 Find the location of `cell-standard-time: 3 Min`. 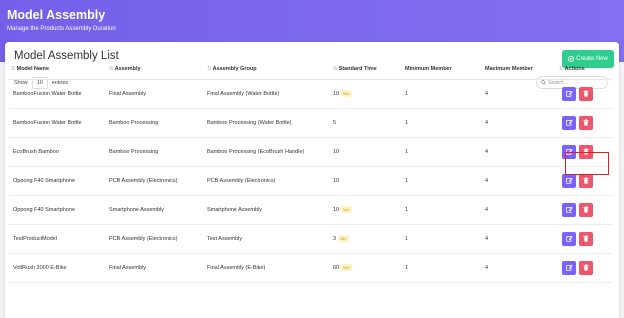

cell-standard-time: 3 Min is located at coordinates (367, 239).